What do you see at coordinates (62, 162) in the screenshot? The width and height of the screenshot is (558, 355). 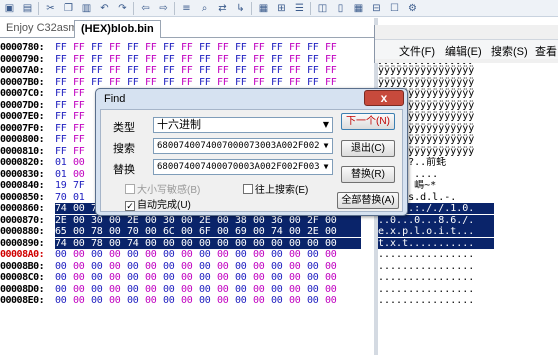 I see `hex-byte: 01` at bounding box center [62, 162].